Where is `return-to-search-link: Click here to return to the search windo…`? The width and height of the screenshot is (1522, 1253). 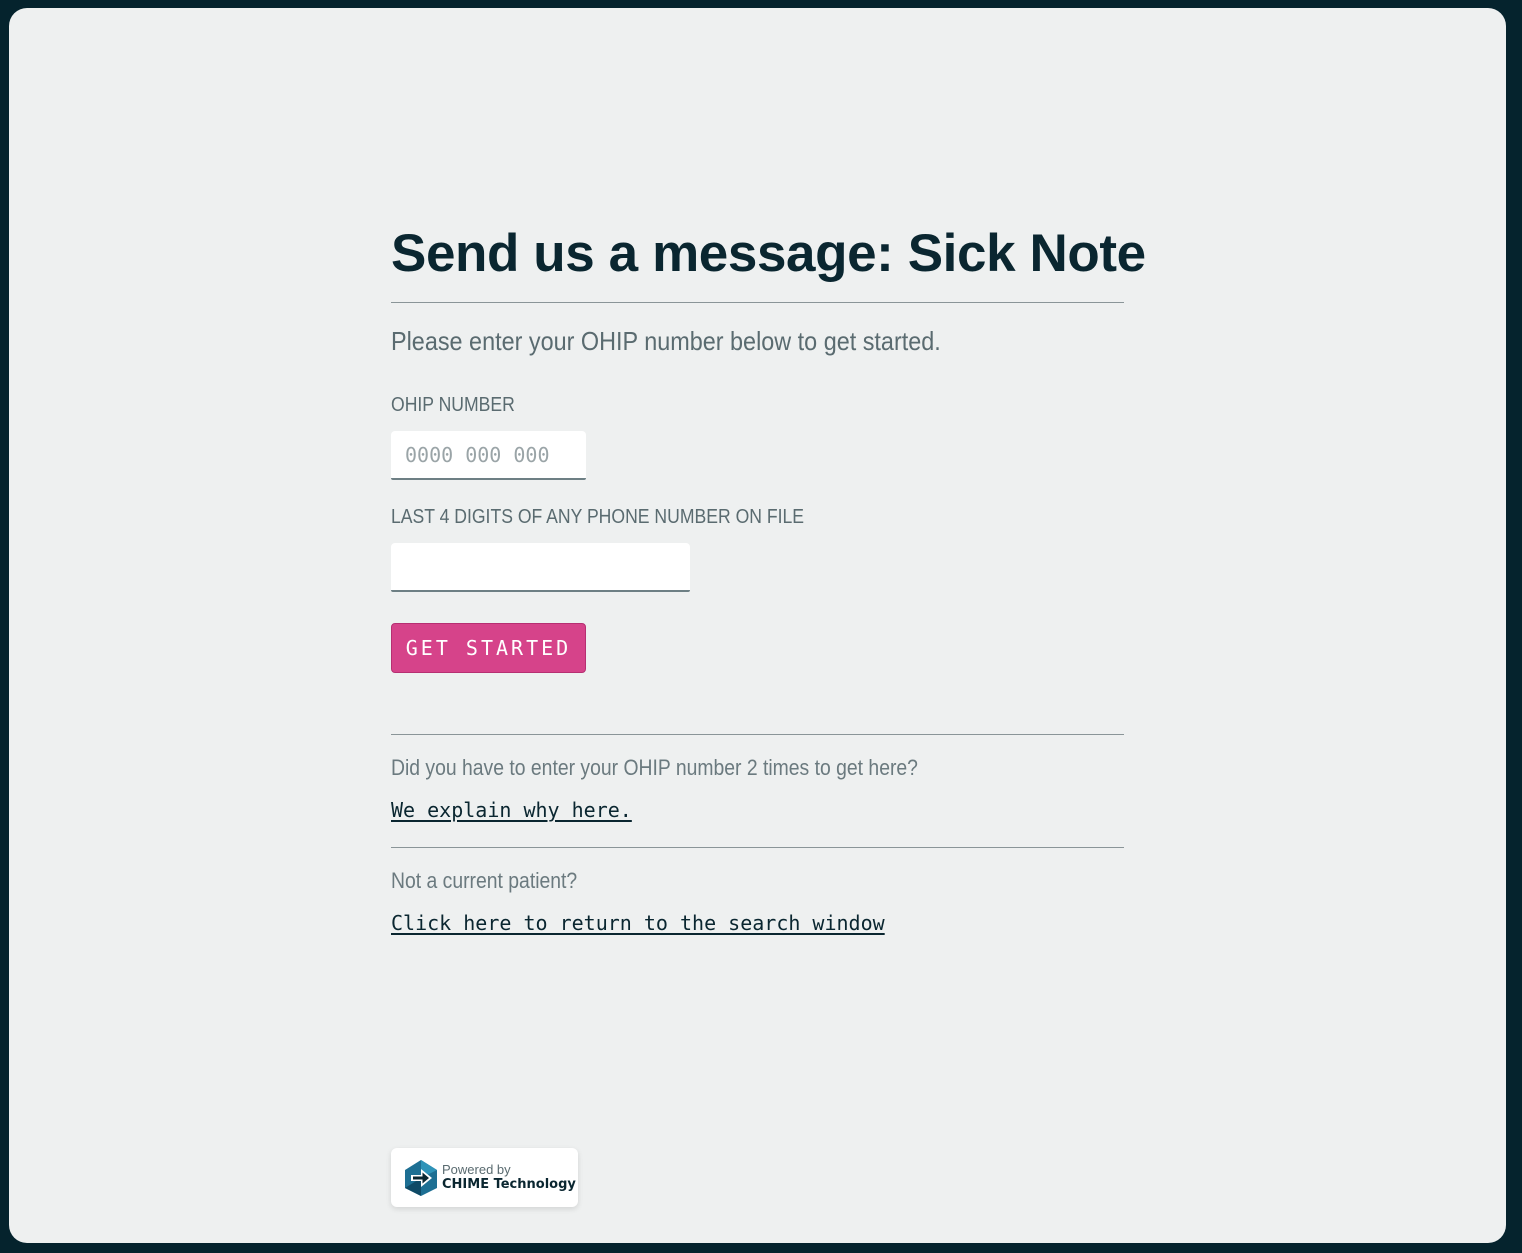 return-to-search-link: Click here to return to the search windo… is located at coordinates (638, 923).